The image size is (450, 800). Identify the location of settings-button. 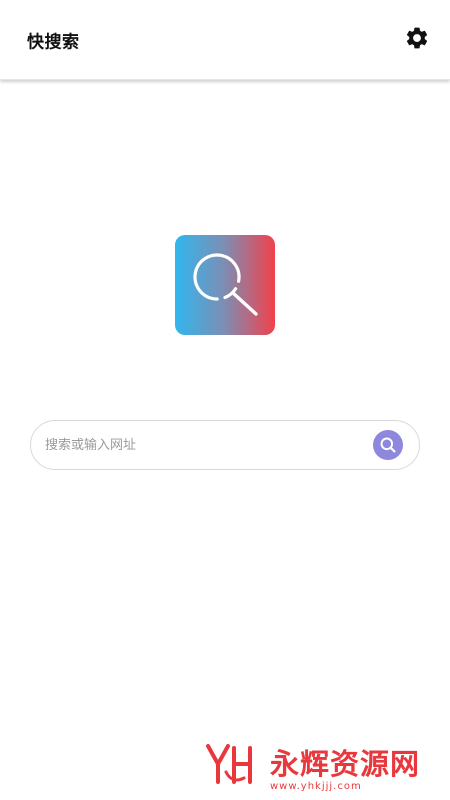
(417, 38).